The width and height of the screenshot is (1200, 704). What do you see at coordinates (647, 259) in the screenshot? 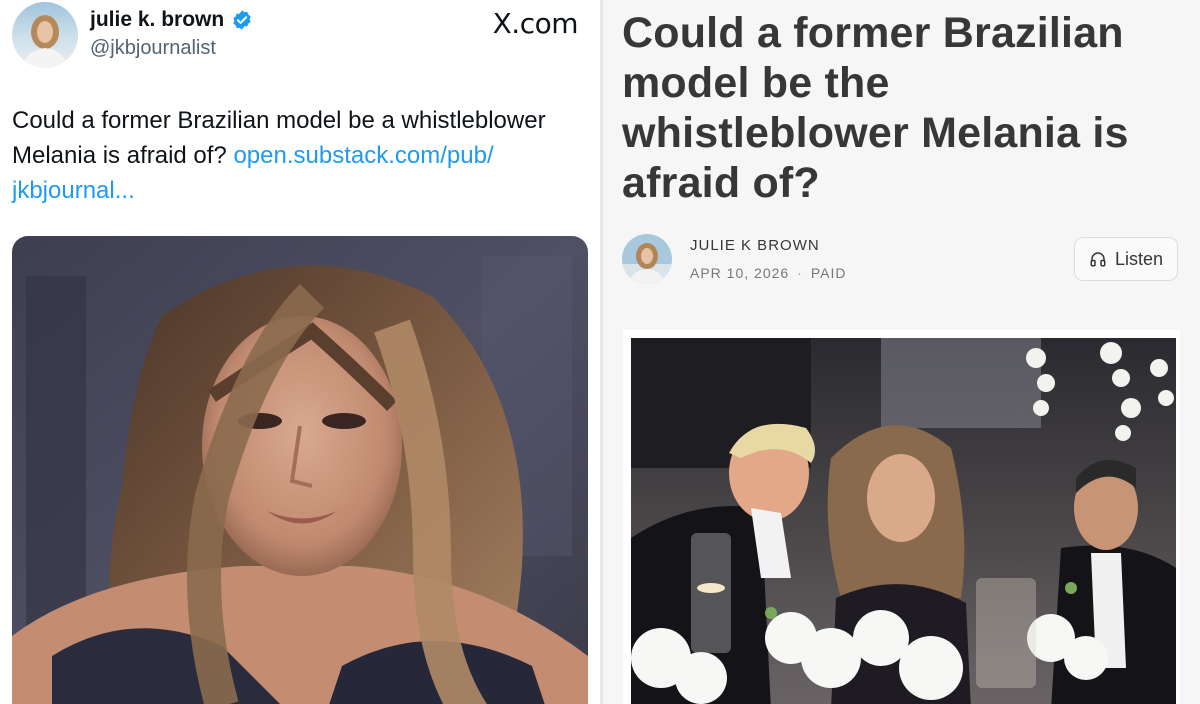
I see `article-author-avatar` at bounding box center [647, 259].